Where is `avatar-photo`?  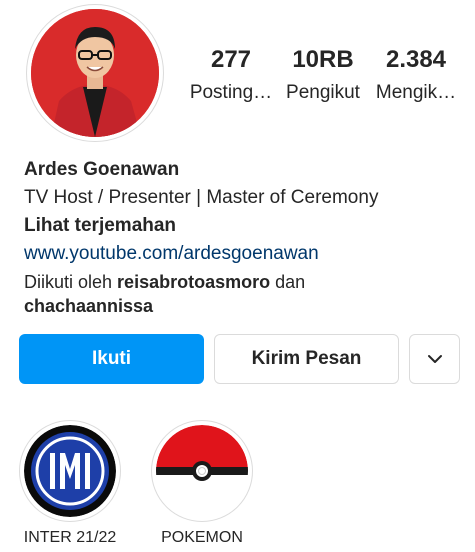
avatar-photo is located at coordinates (95, 73).